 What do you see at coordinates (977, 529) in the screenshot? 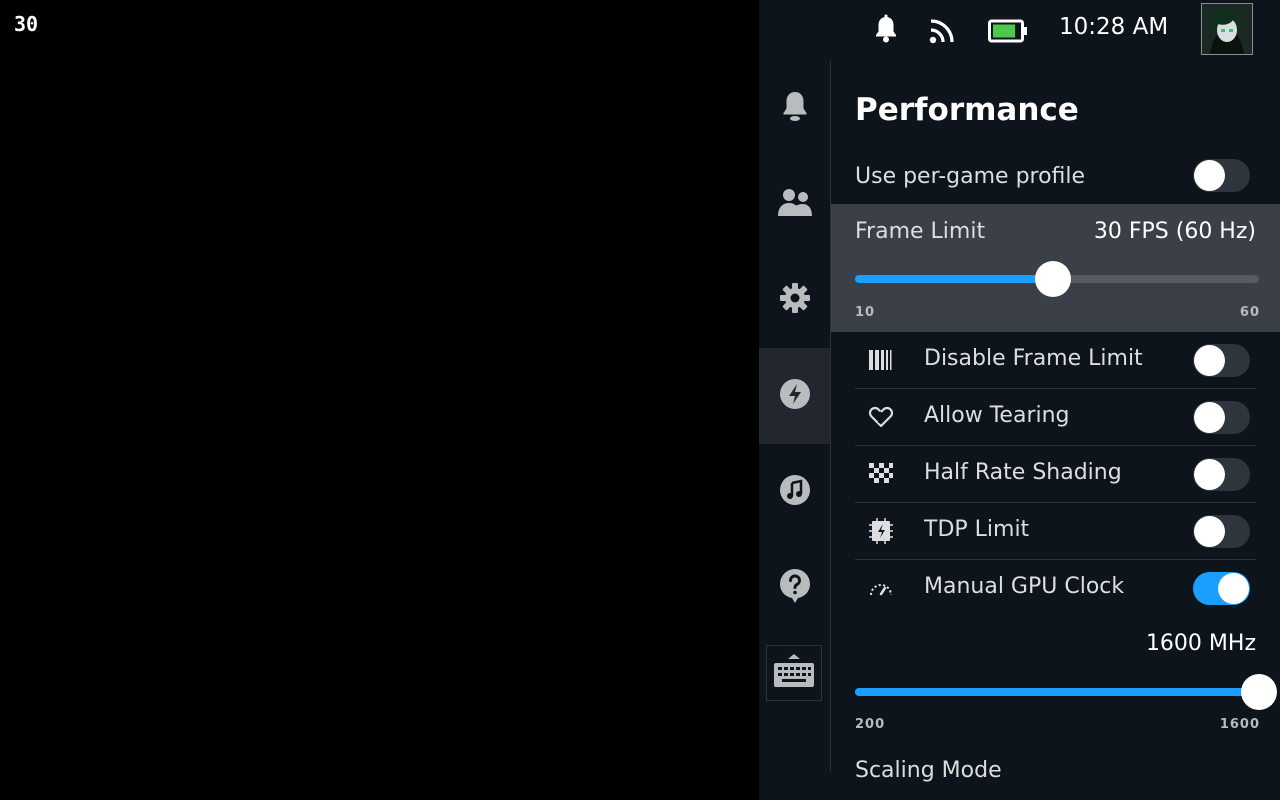
I see `option-label: TDP Limit` at bounding box center [977, 529].